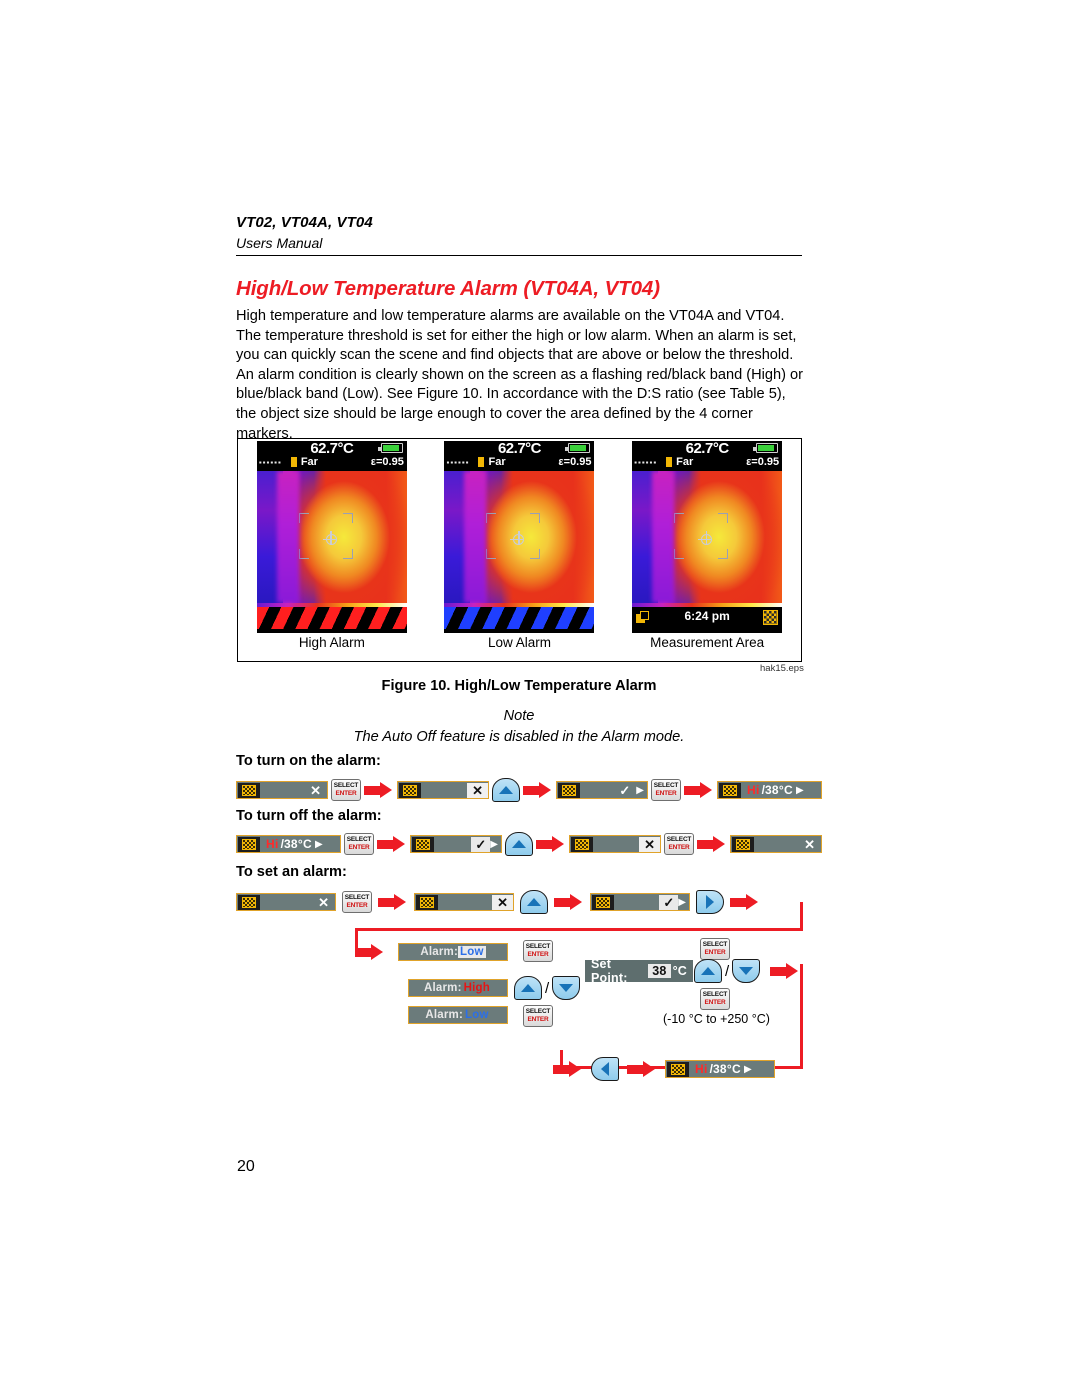 The image size is (1080, 1397). What do you see at coordinates (519, 716) in the screenshot?
I see `note-heading: Note` at bounding box center [519, 716].